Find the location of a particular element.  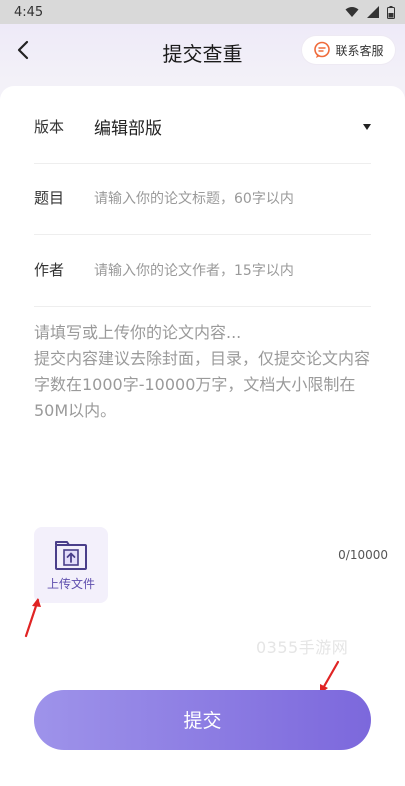

character-counter: 0/10000 is located at coordinates (363, 555).